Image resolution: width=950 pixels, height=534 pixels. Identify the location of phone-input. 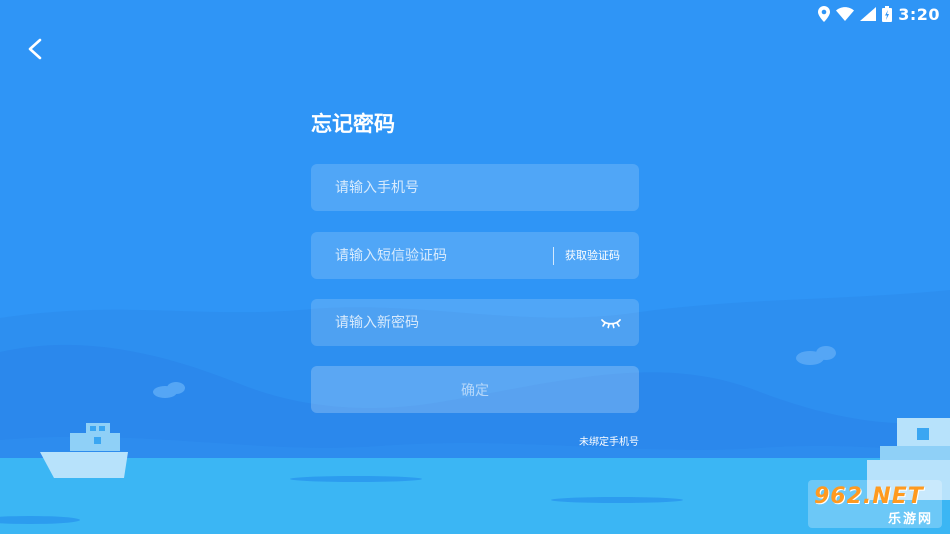
(475, 187).